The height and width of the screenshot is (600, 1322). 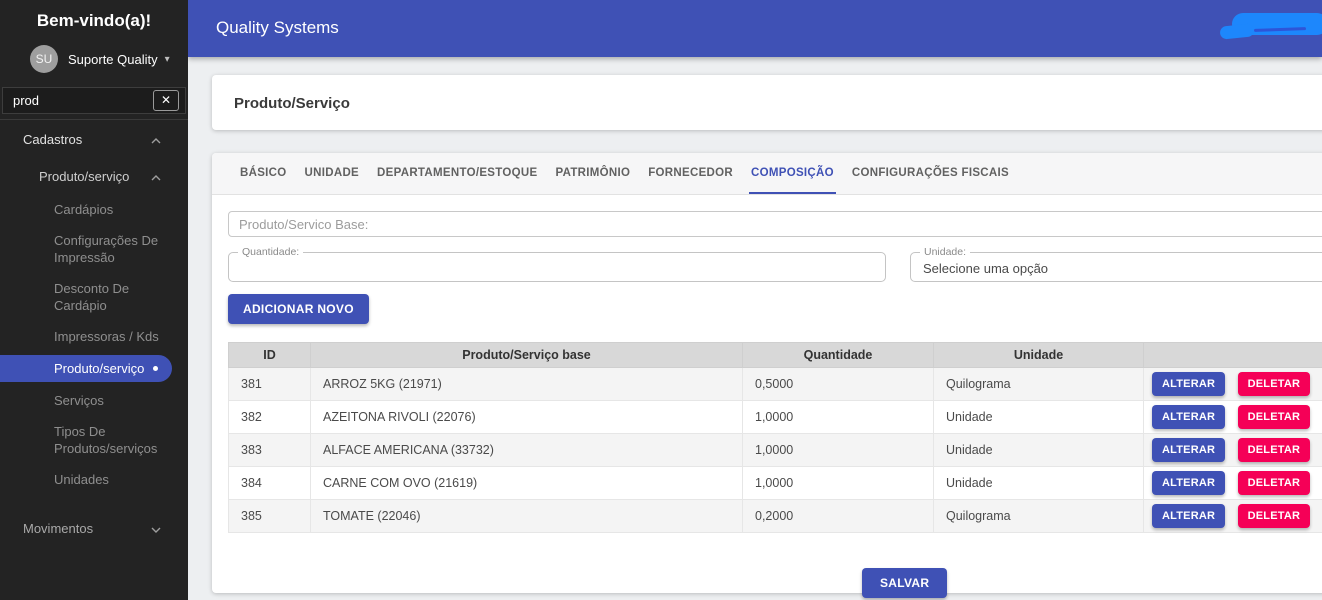 I want to click on cell-produto: TOMATE (22046), so click(x=526, y=516).